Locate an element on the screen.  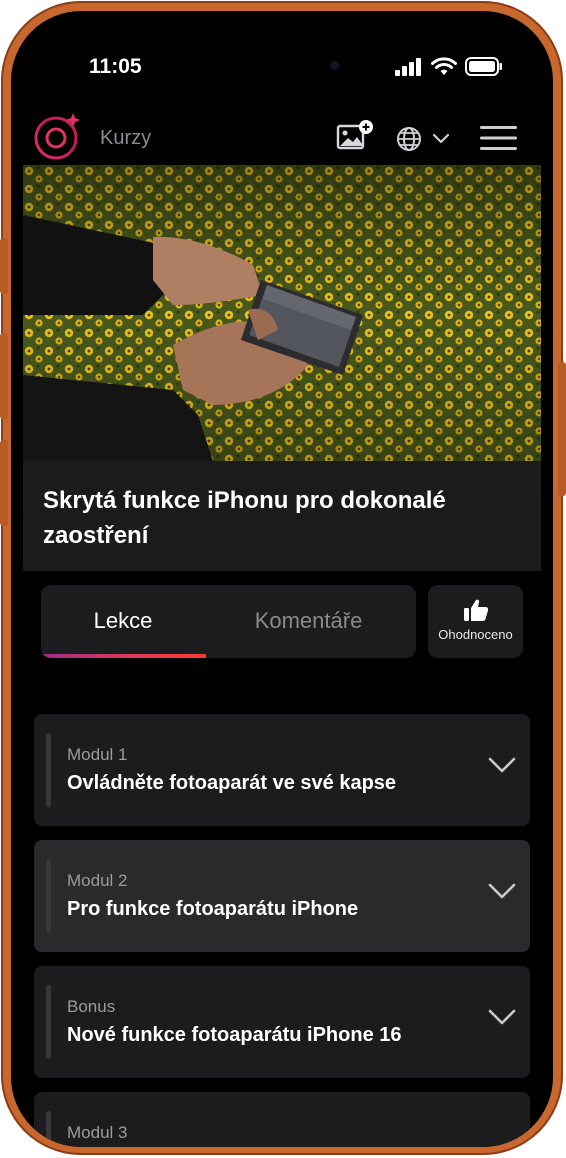
module-card: Modul 2 Pro funkce fotoaparátu iPhone is located at coordinates (282, 896).